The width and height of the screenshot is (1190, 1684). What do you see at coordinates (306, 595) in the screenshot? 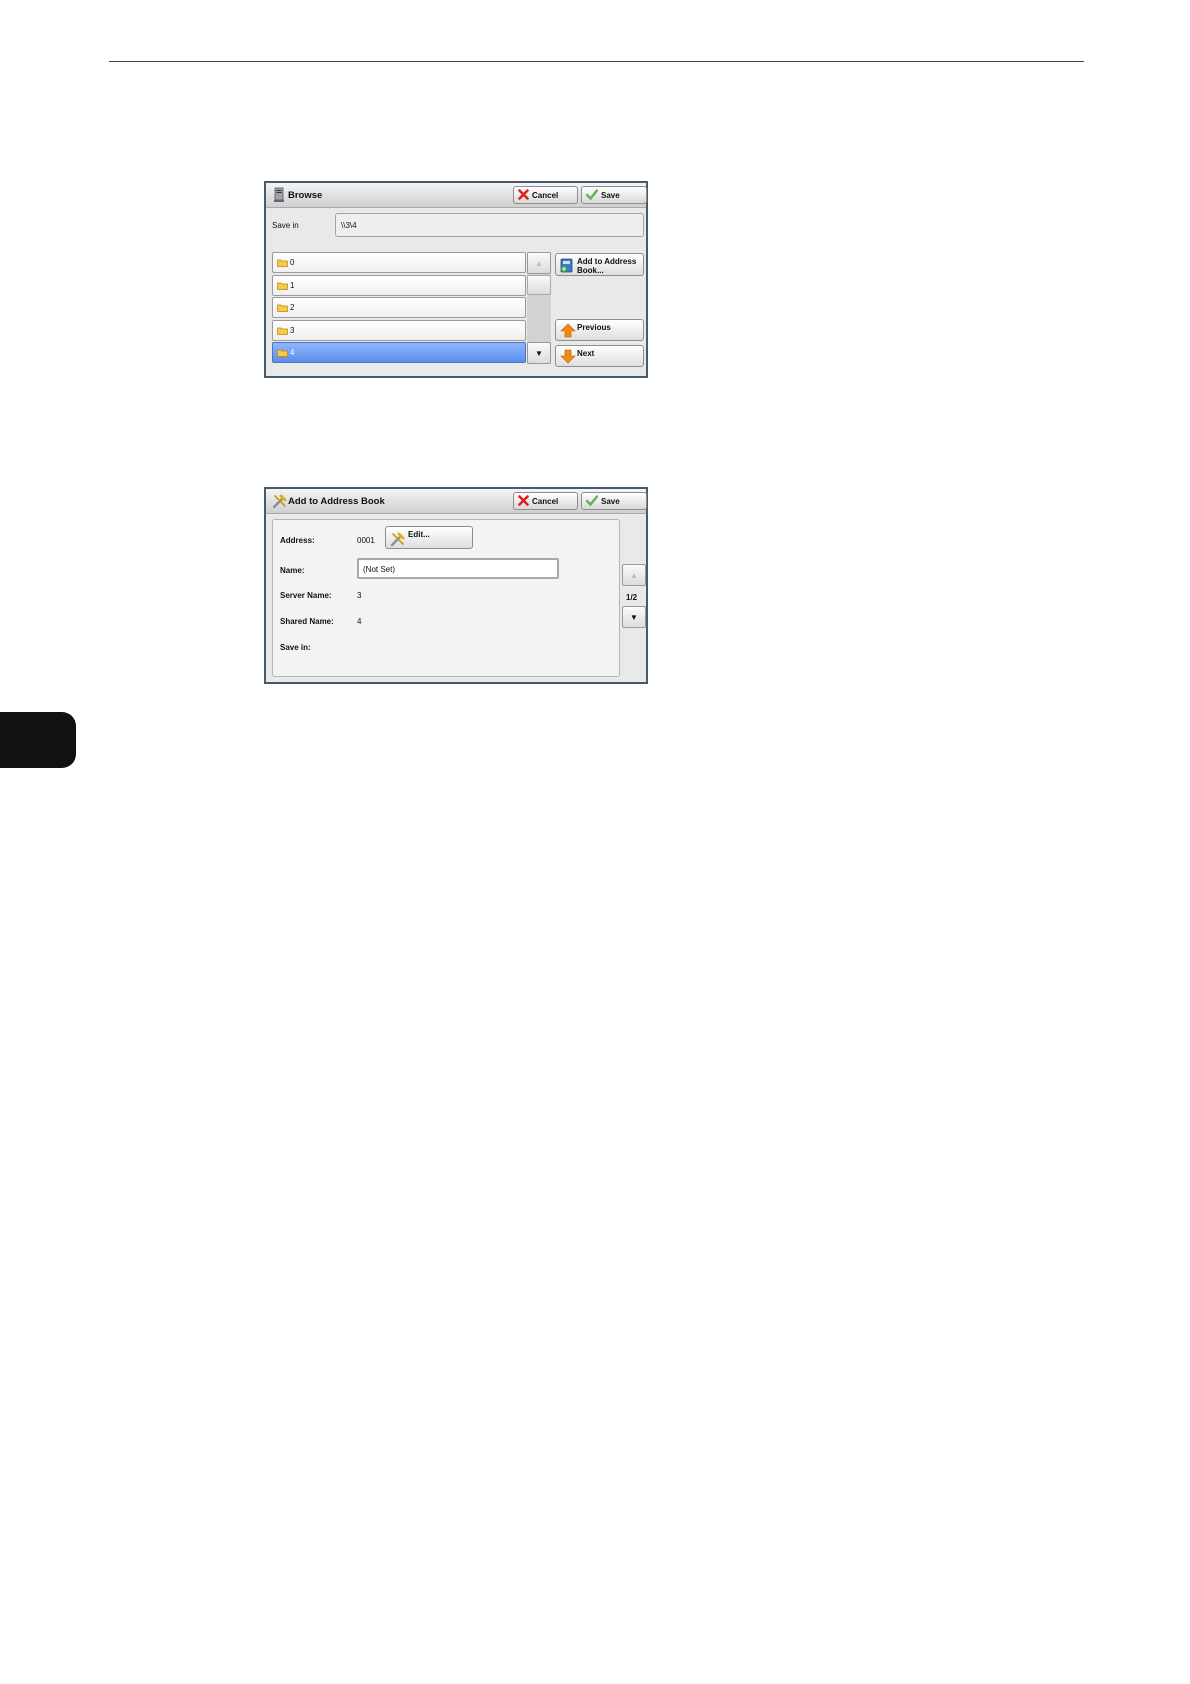
I see `server-name-label: Server Name:` at bounding box center [306, 595].